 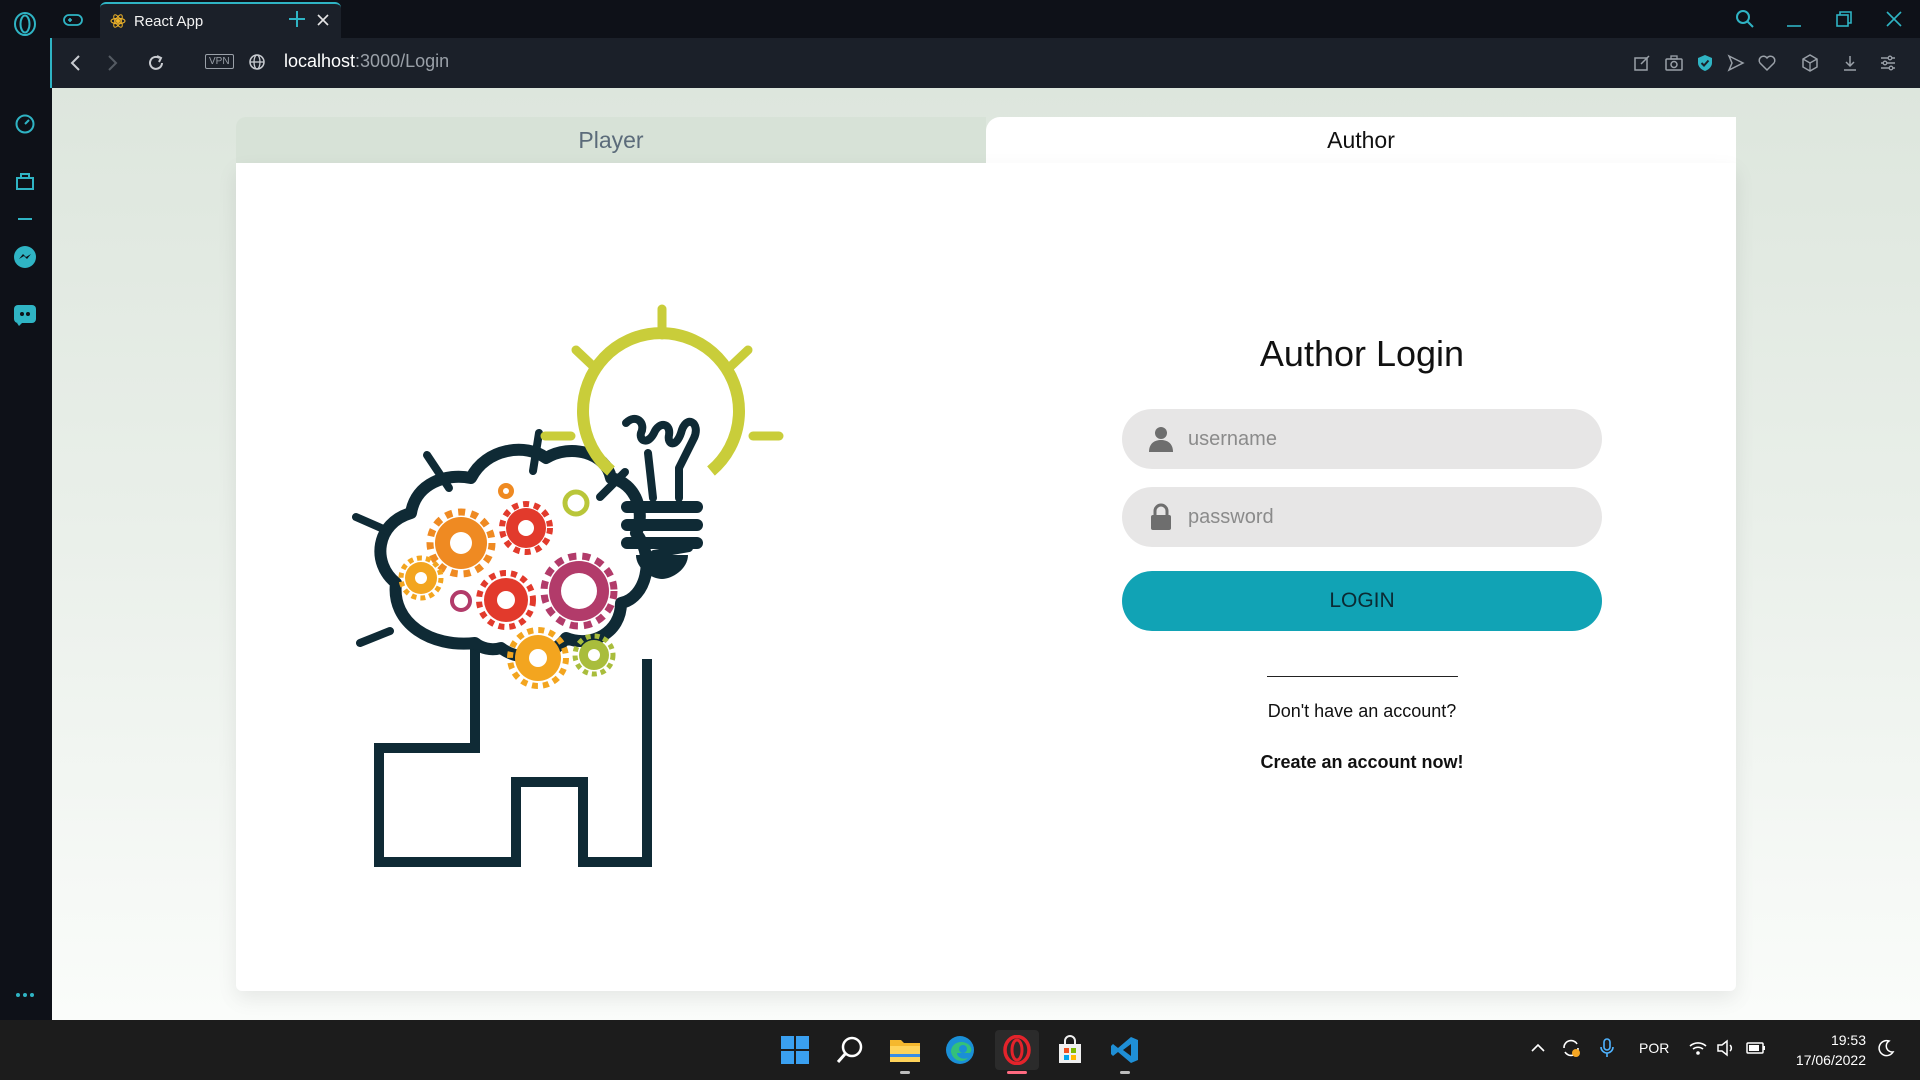 I want to click on new-tab-icon, so click(x=297, y=19).